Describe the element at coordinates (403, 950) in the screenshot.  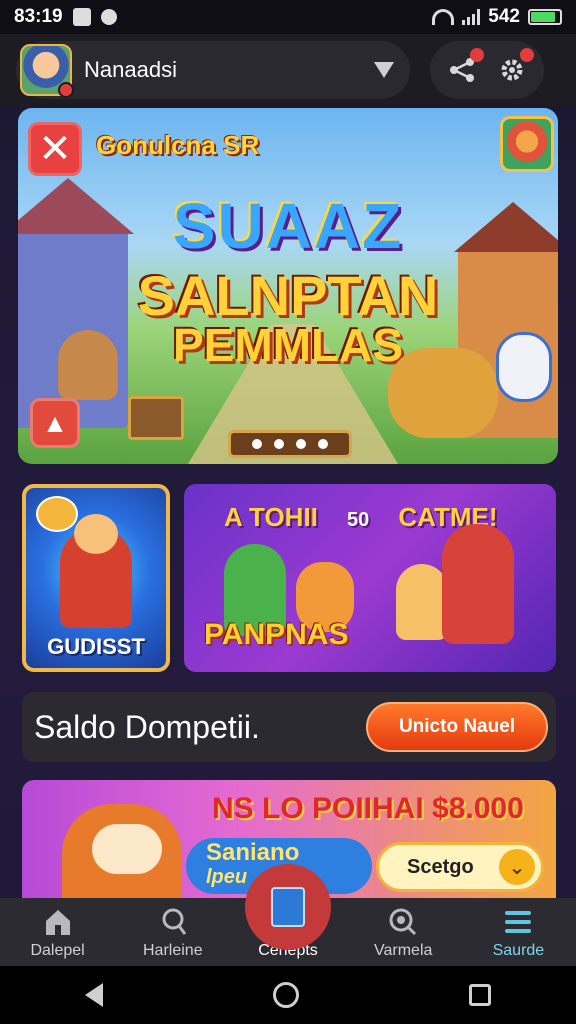
I see `nav-label: Varmela` at that location.